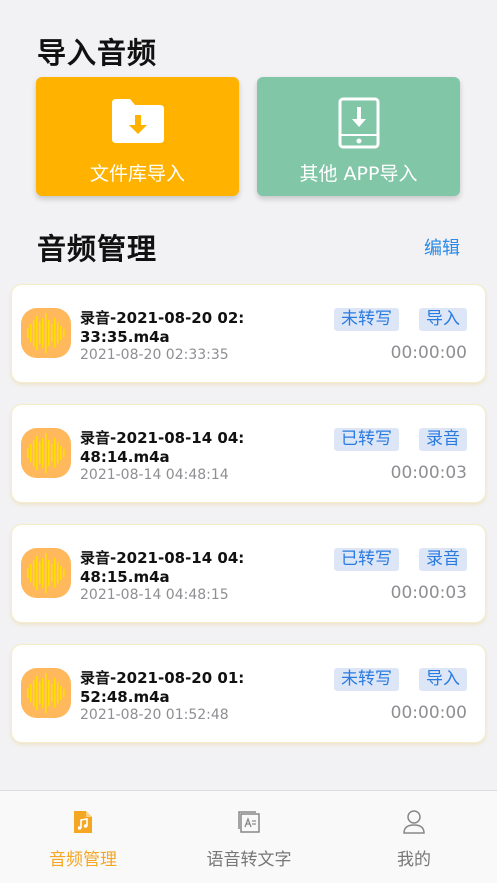 The image size is (497, 883). Describe the element at coordinates (414, 860) in the screenshot. I see `tab-label: 我的` at that location.